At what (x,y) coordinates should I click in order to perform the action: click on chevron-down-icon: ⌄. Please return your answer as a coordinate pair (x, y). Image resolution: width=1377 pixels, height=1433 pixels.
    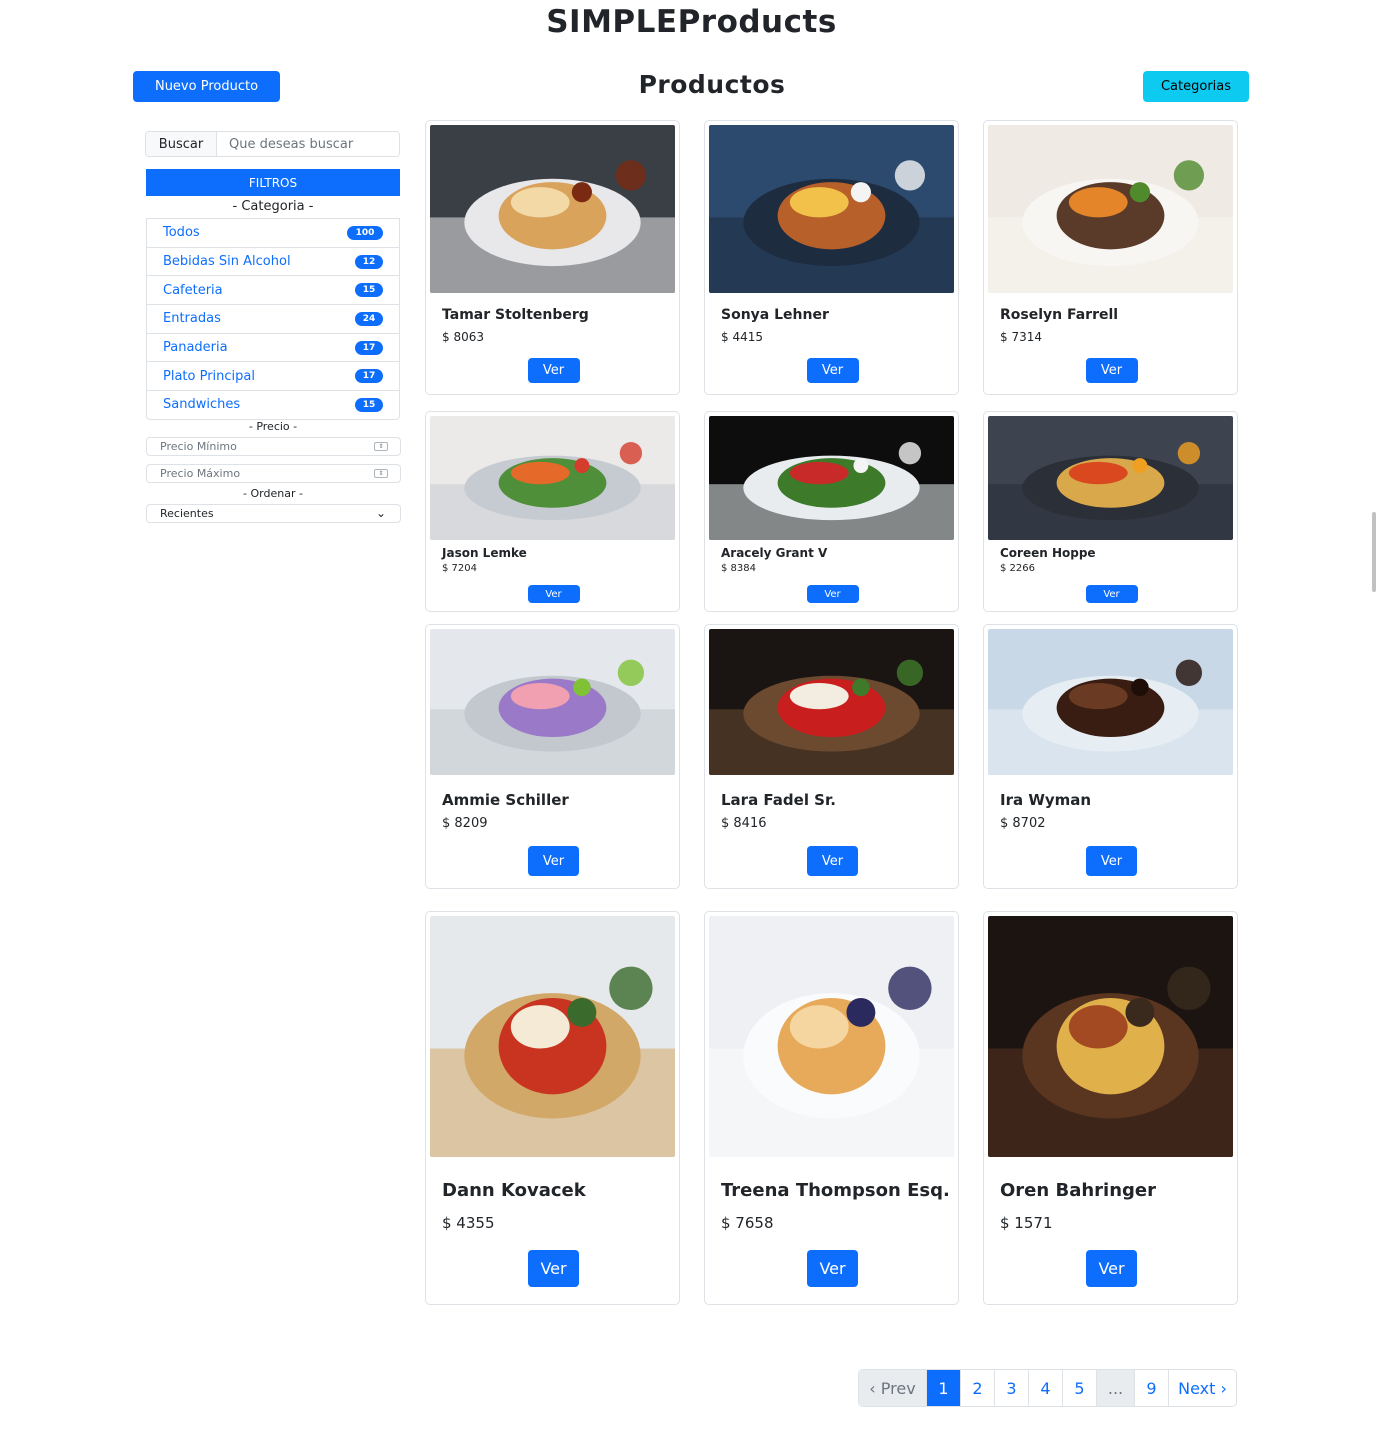
    Looking at the image, I should click on (380, 513).